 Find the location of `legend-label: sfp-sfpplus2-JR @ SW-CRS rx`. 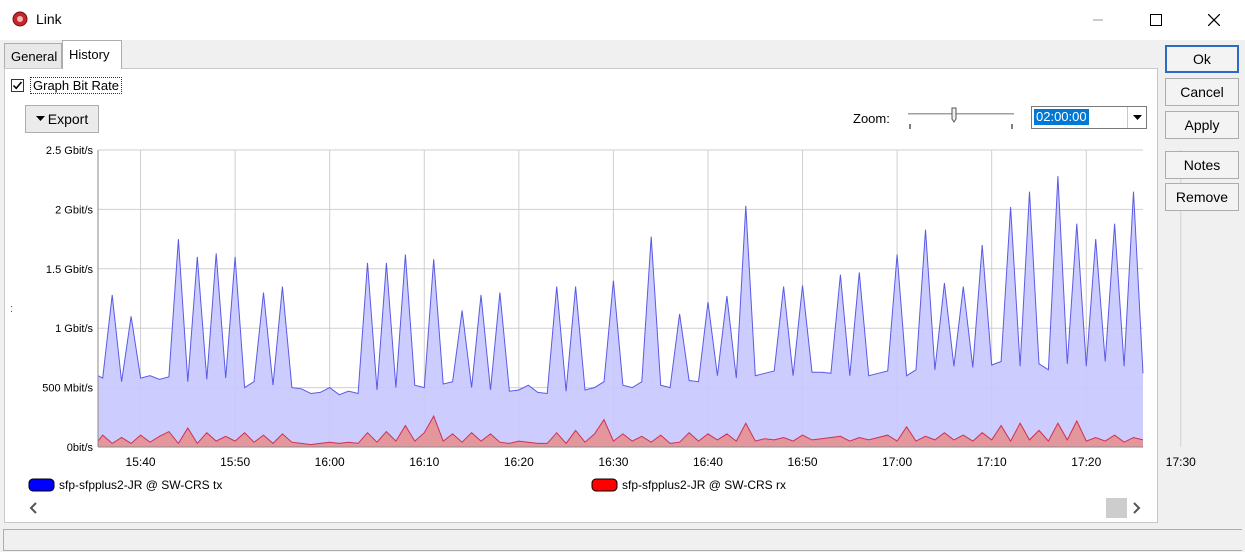

legend-label: sfp-sfpplus2-JR @ SW-CRS rx is located at coordinates (704, 485).